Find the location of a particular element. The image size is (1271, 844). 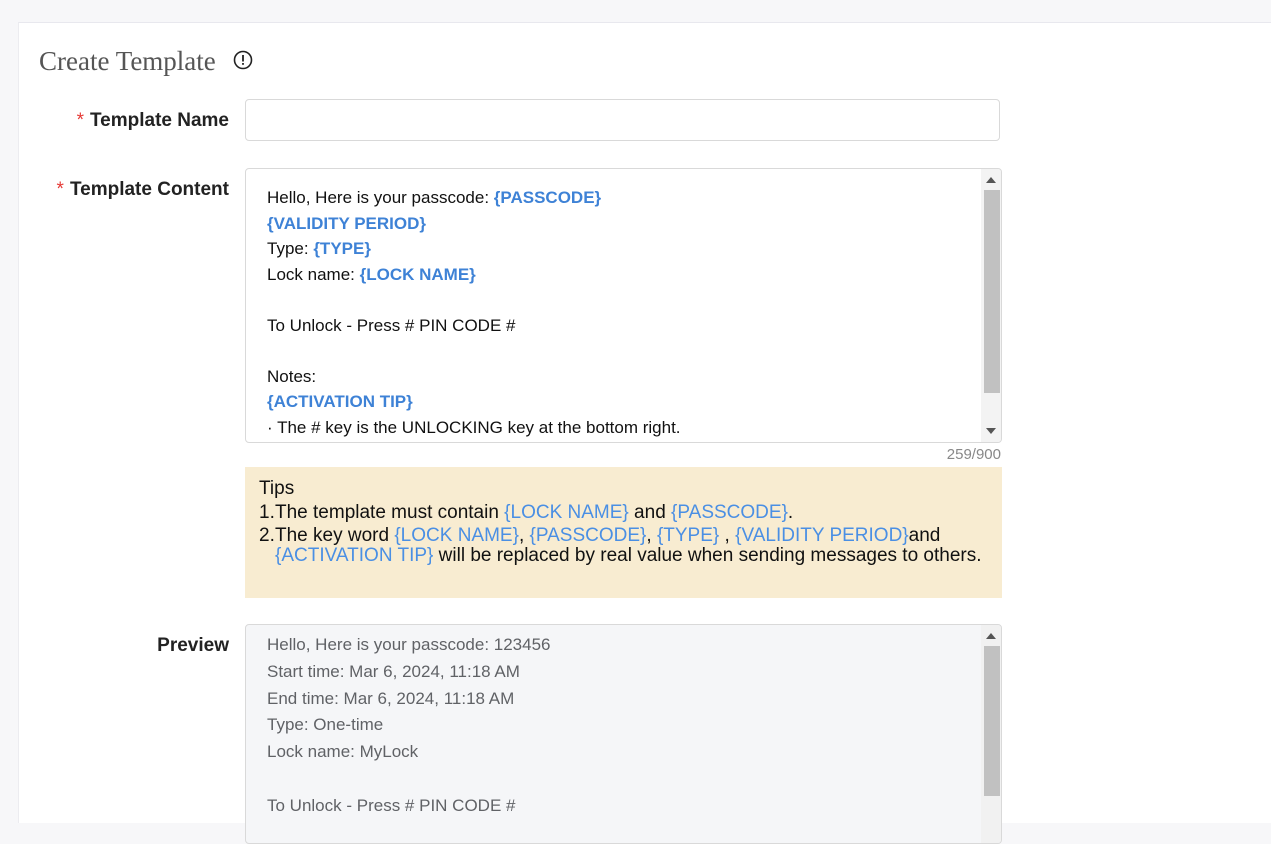

content-line: Lock name: {LOCK NAME} is located at coordinates (619, 275).